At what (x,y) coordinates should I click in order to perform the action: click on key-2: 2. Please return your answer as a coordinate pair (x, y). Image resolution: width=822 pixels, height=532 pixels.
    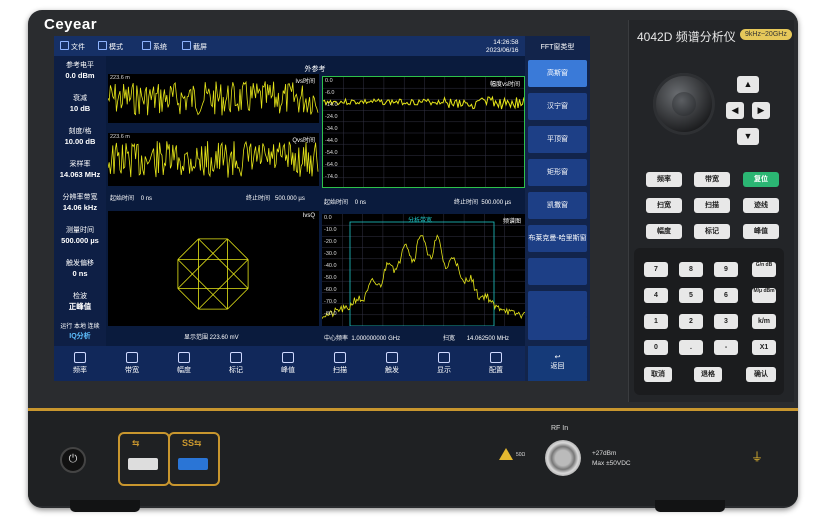
    Looking at the image, I should click on (691, 321).